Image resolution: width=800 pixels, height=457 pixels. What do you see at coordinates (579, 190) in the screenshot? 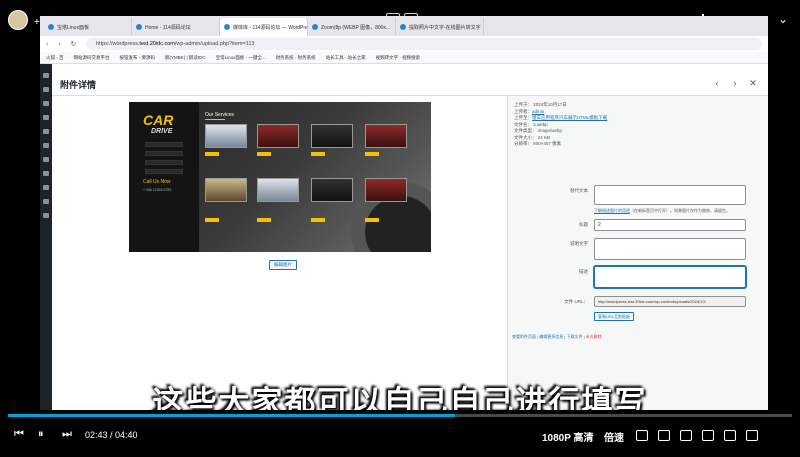
I see `alt-text-label: 替代文本` at bounding box center [579, 190].